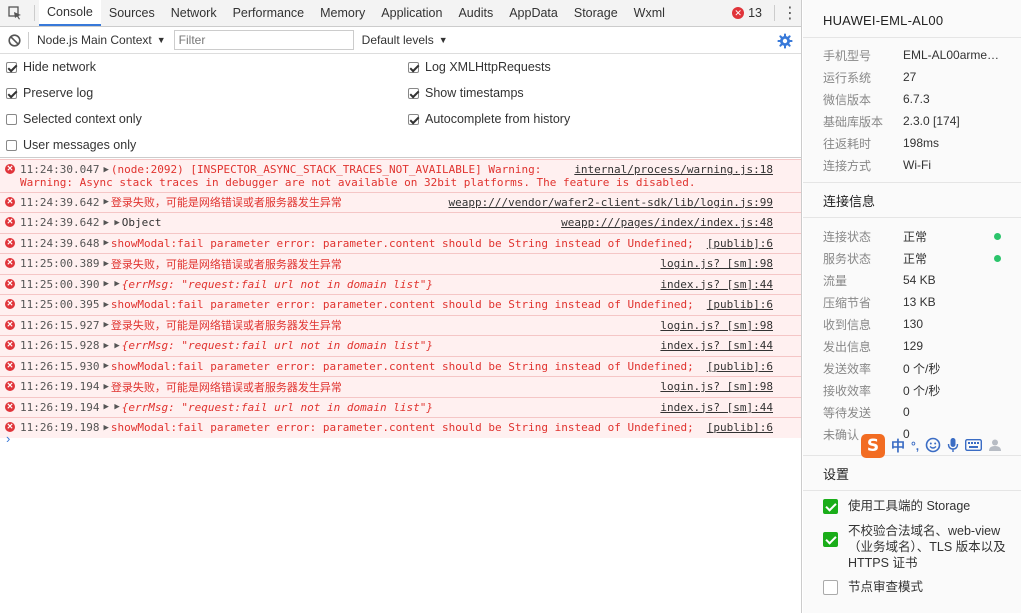 The height and width of the screenshot is (613, 1021). I want to click on context-select: Node.js Main Context ▼, so click(100, 40).